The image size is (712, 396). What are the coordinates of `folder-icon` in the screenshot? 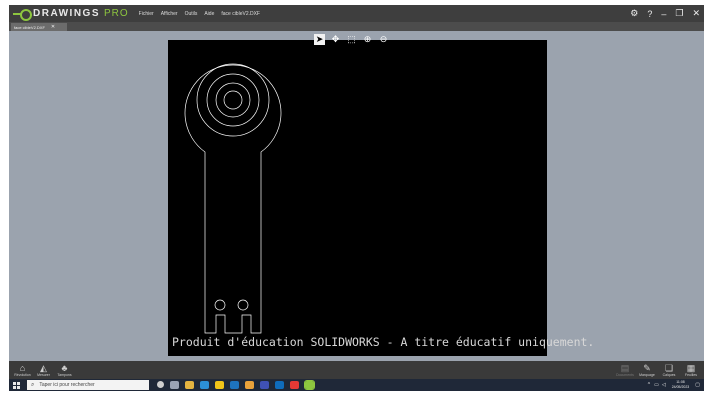 It's located at (219, 385).